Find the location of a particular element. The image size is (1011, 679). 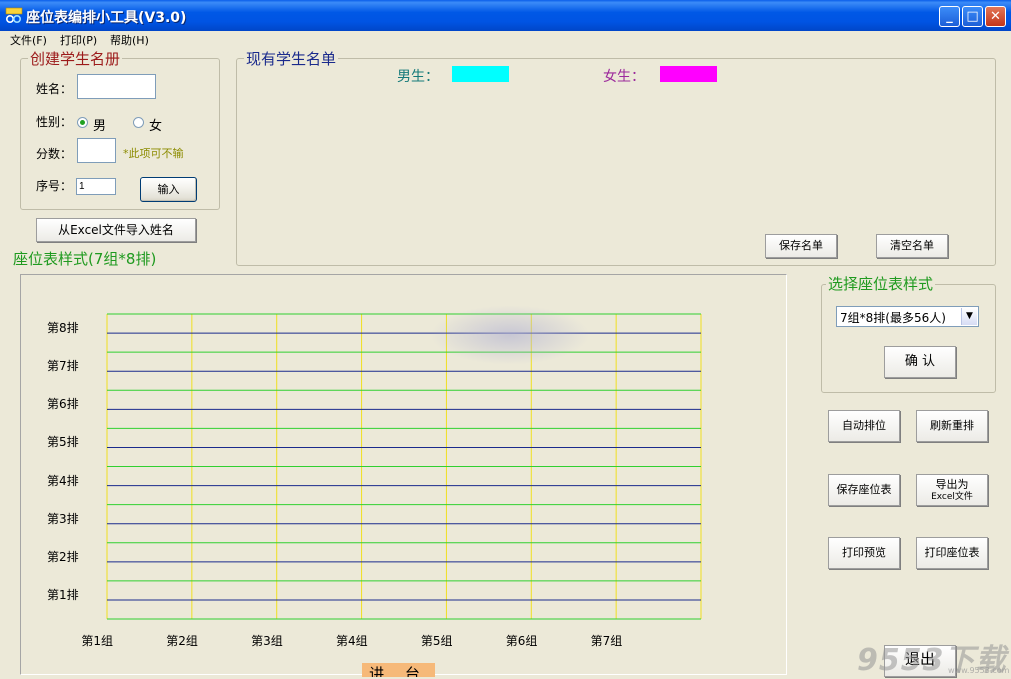

watermark-url: www.9553.com is located at coordinates (979, 670).